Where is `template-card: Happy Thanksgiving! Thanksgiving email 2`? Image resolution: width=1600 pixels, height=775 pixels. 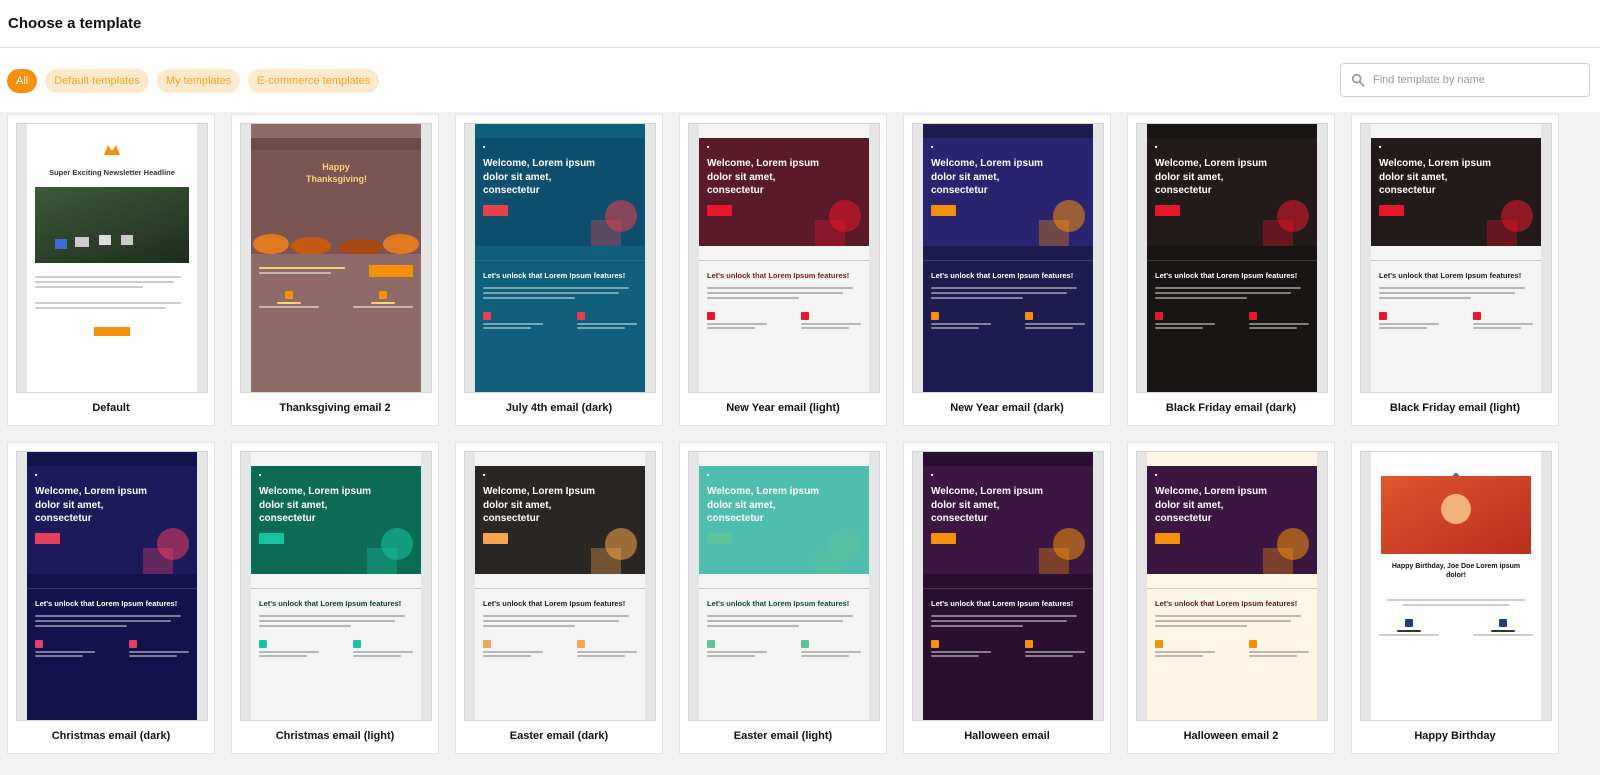
template-card: Happy Thanksgiving! Thanksgiving email 2 is located at coordinates (335, 270).